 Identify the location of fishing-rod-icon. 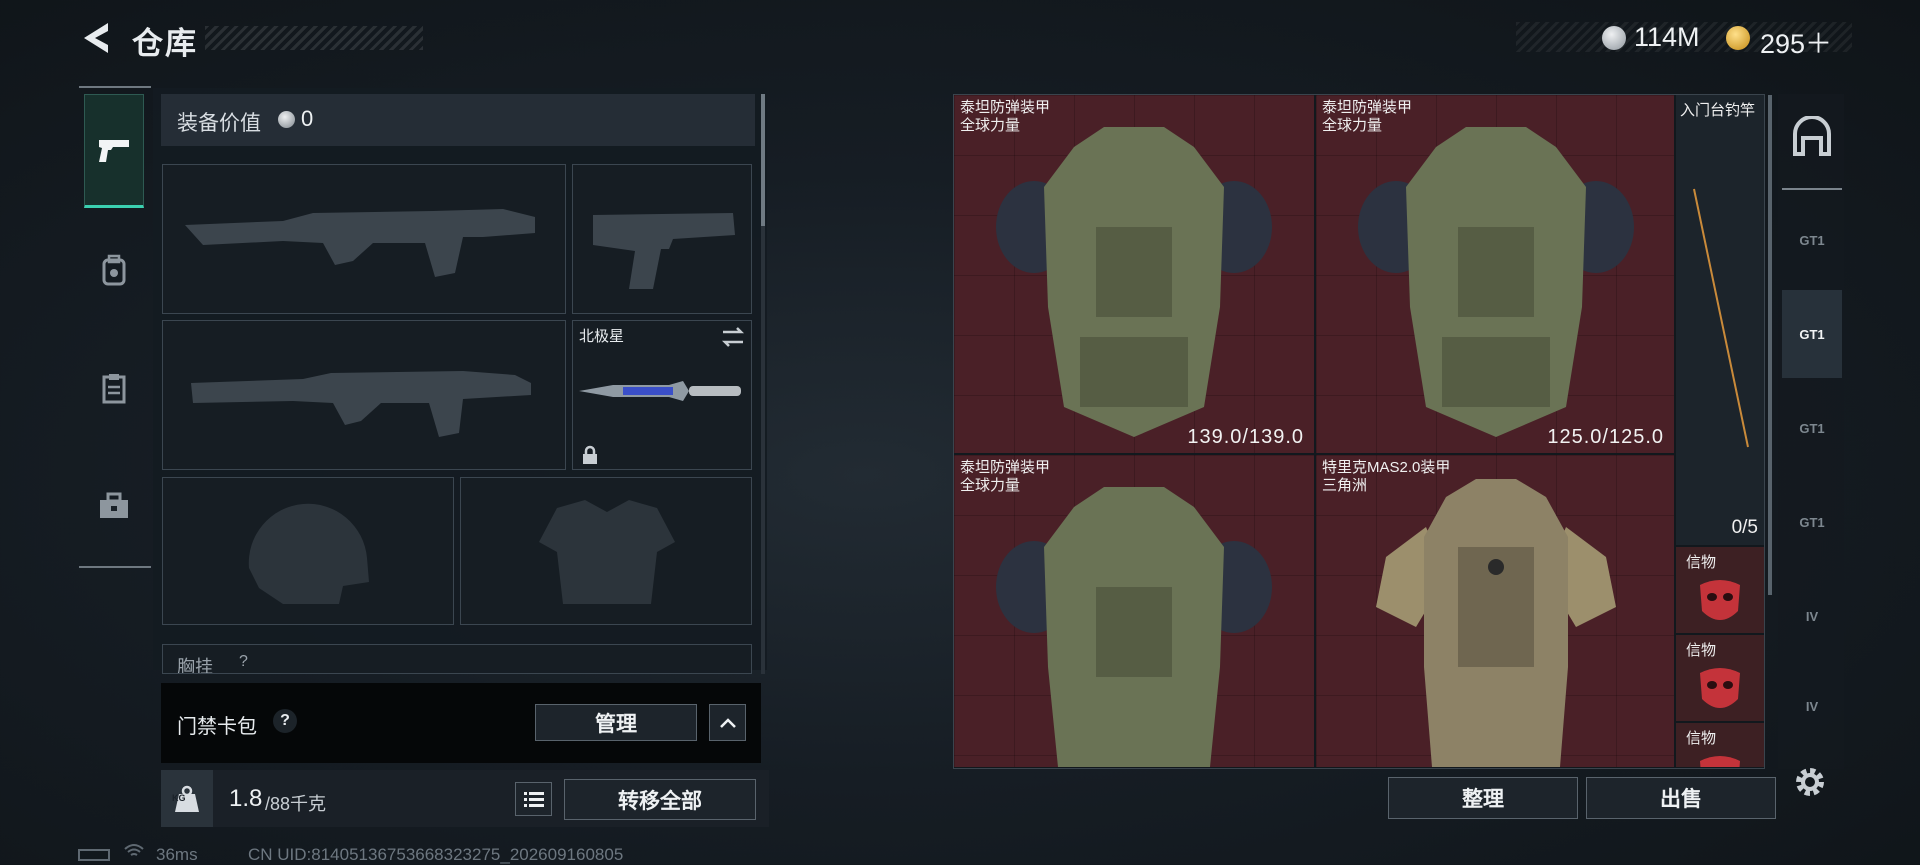
(1721, 318).